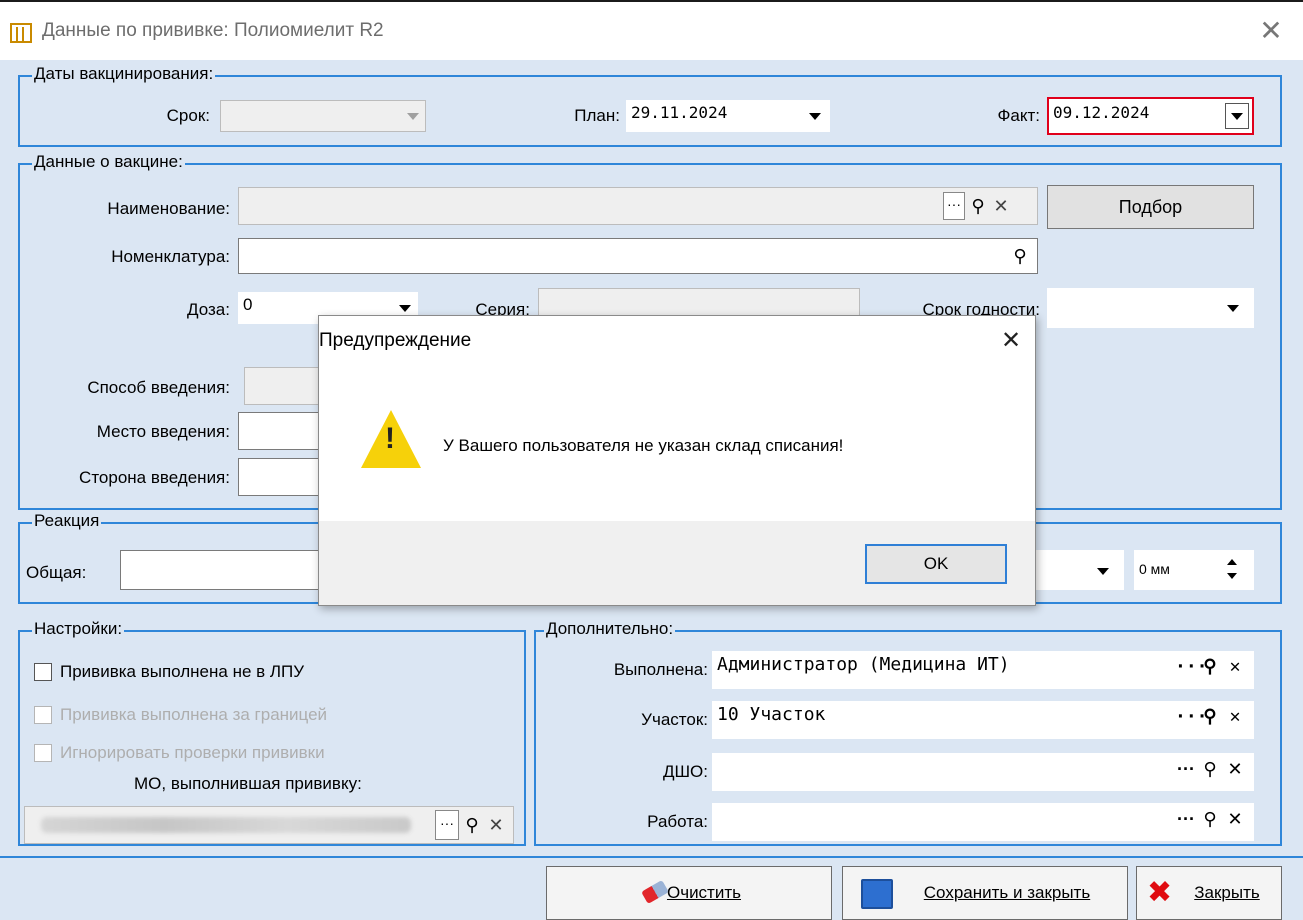  What do you see at coordinates (651, 857) in the screenshot?
I see `footer-divider` at bounding box center [651, 857].